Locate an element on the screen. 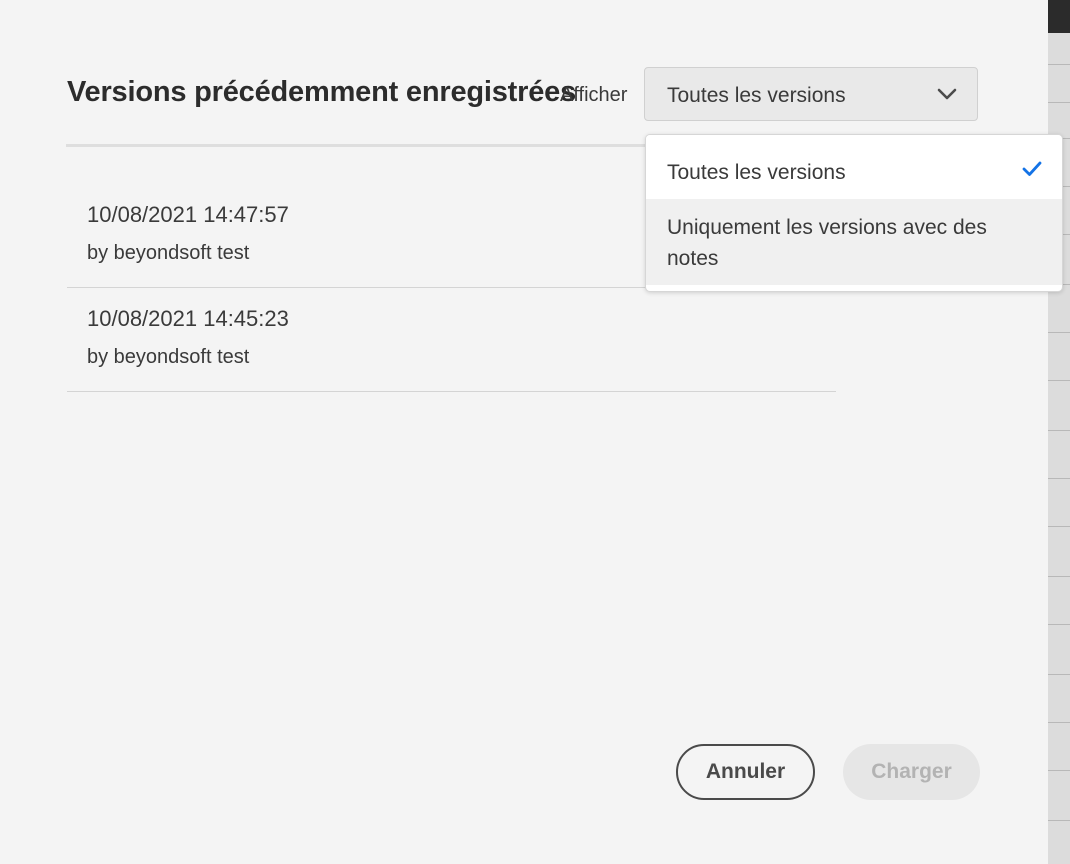  version-filter-picker: Toutes les versions is located at coordinates (811, 94).